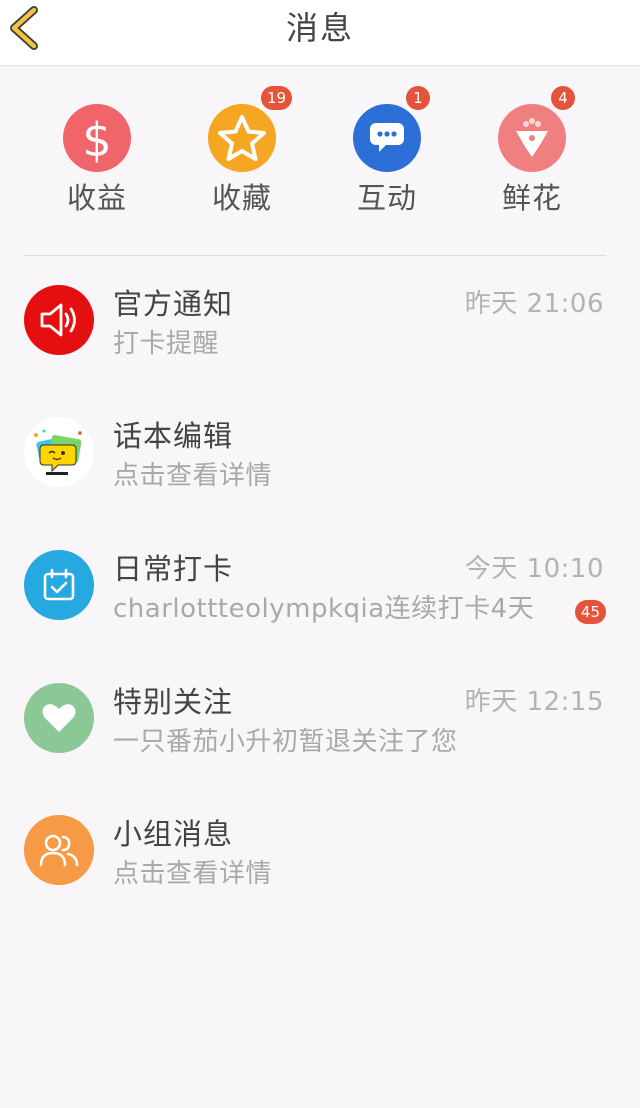 This screenshot has width=640, height=1108. What do you see at coordinates (173, 304) in the screenshot?
I see `message-title: 官方通知` at bounding box center [173, 304].